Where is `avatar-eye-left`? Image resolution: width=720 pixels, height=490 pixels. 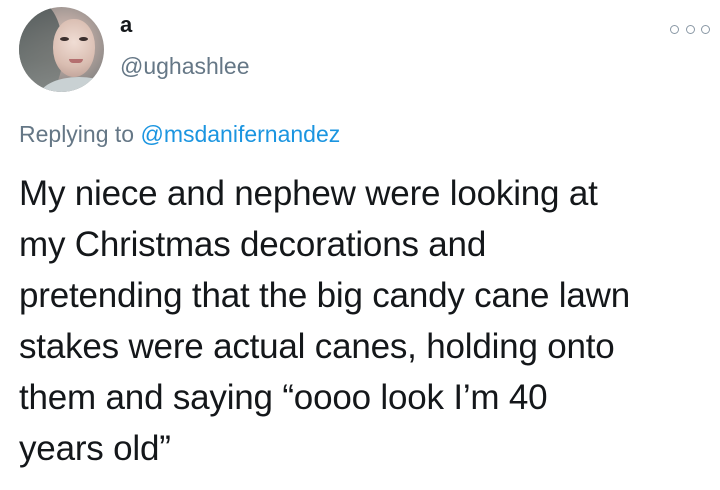
avatar-eye-left is located at coordinates (64, 39).